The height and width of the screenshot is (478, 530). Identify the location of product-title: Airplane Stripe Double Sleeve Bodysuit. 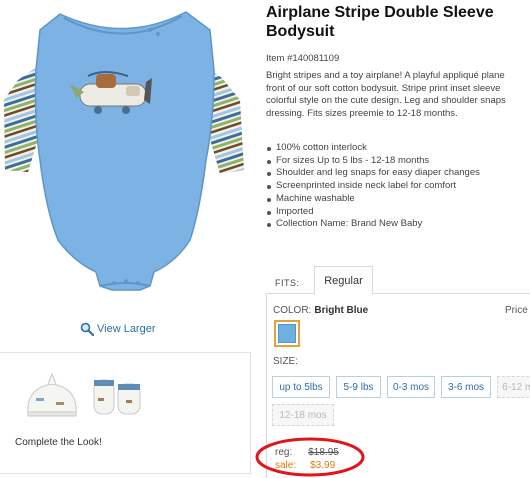
(398, 22).